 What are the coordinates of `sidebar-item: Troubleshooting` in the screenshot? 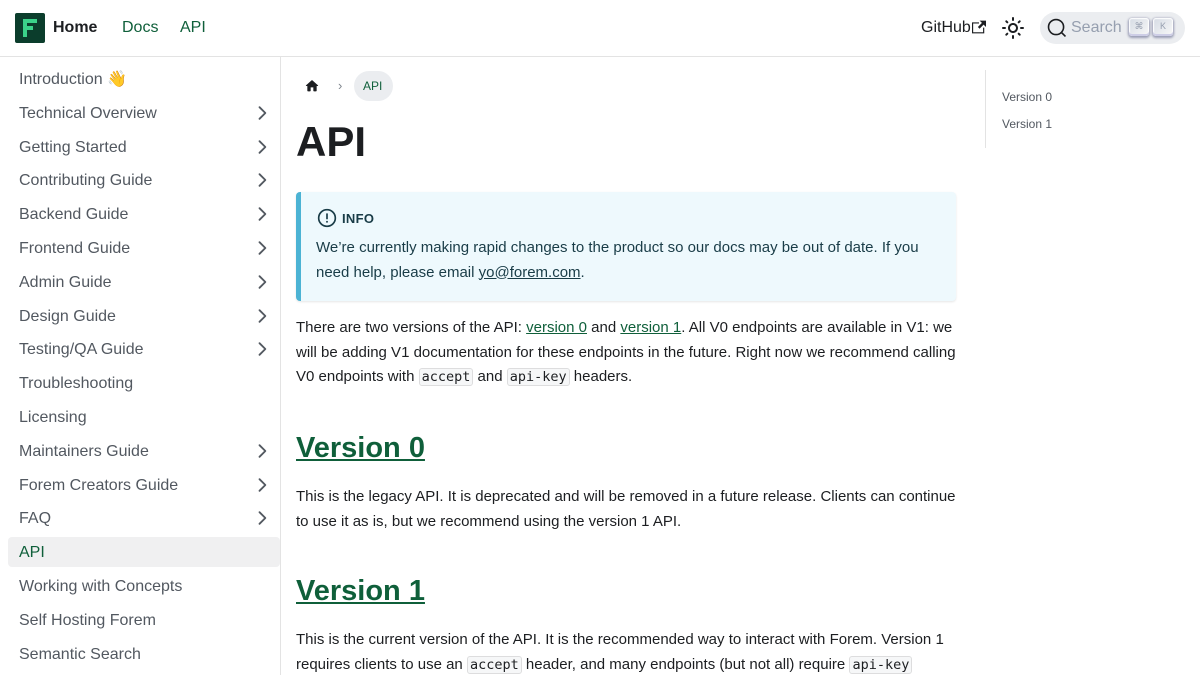 It's located at (144, 383).